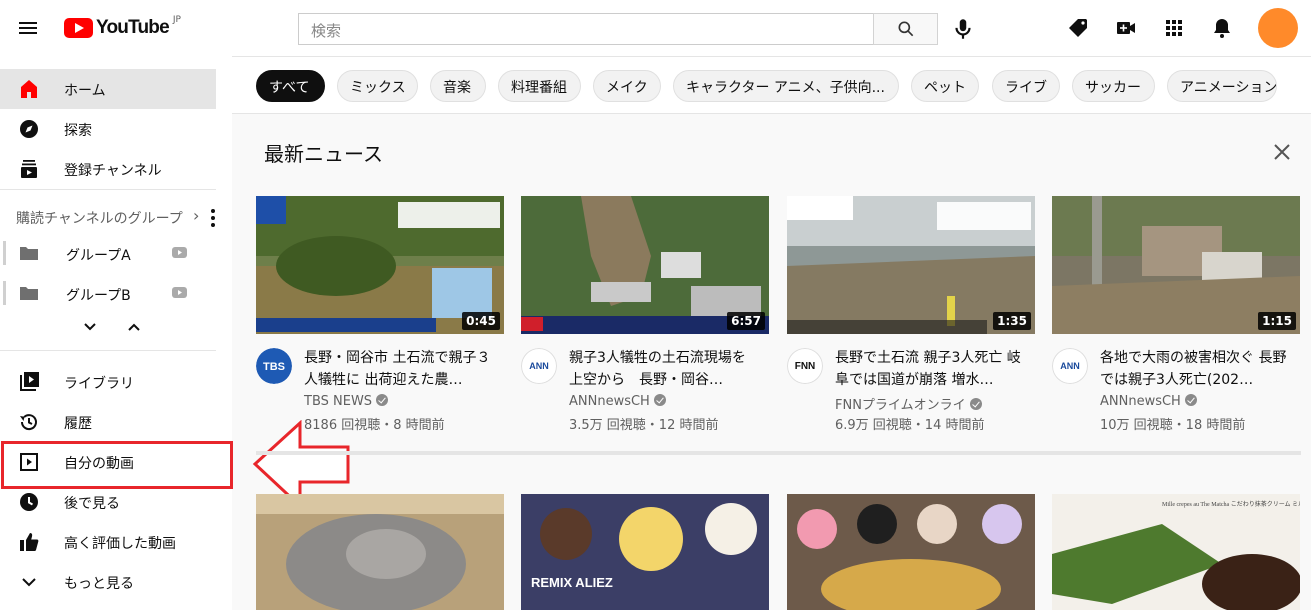 Image resolution: width=1311 pixels, height=610 pixels. Describe the element at coordinates (1222, 28) in the screenshot. I see `bell-icon` at that location.